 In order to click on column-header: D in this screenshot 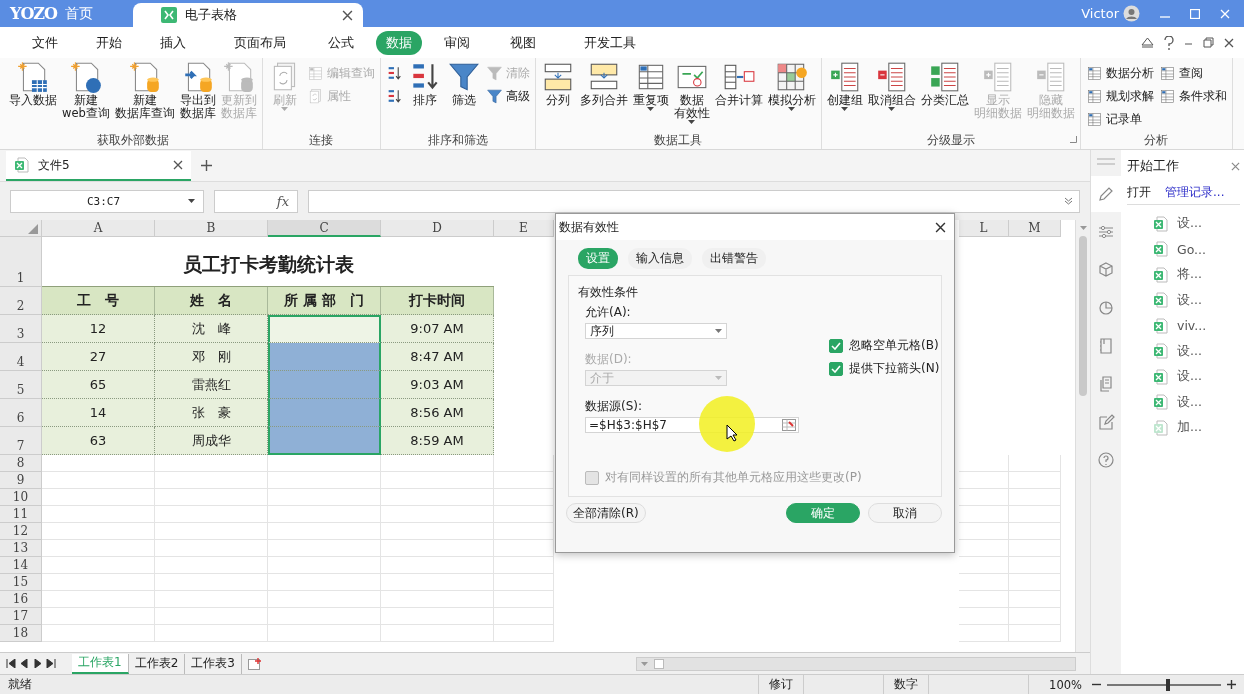, I will do `click(437, 228)`.